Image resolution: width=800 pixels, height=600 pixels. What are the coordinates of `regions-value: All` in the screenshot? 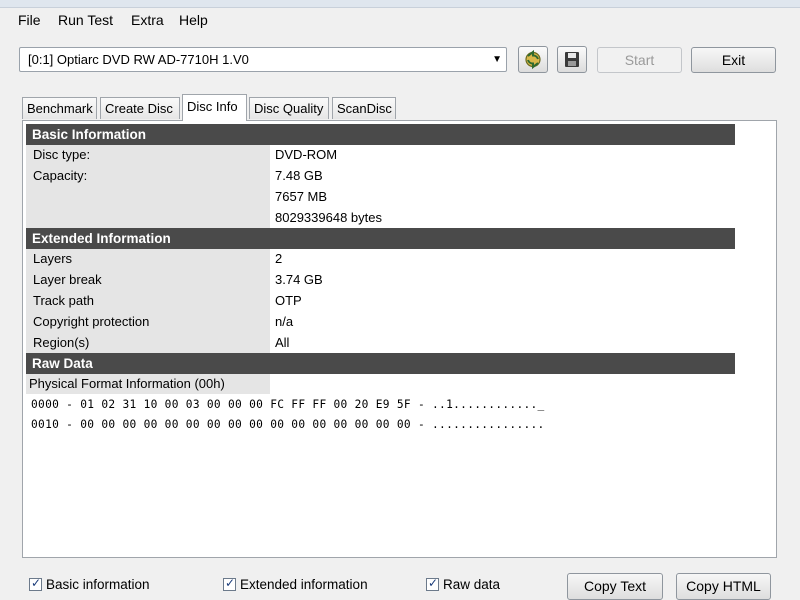 It's located at (282, 342).